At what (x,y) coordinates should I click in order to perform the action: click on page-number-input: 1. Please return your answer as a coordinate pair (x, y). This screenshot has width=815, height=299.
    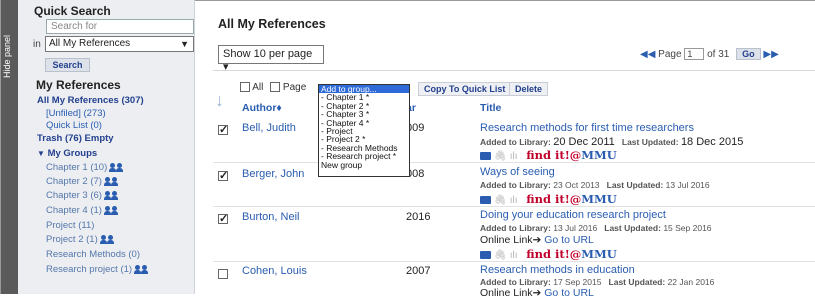
    Looking at the image, I should click on (694, 54).